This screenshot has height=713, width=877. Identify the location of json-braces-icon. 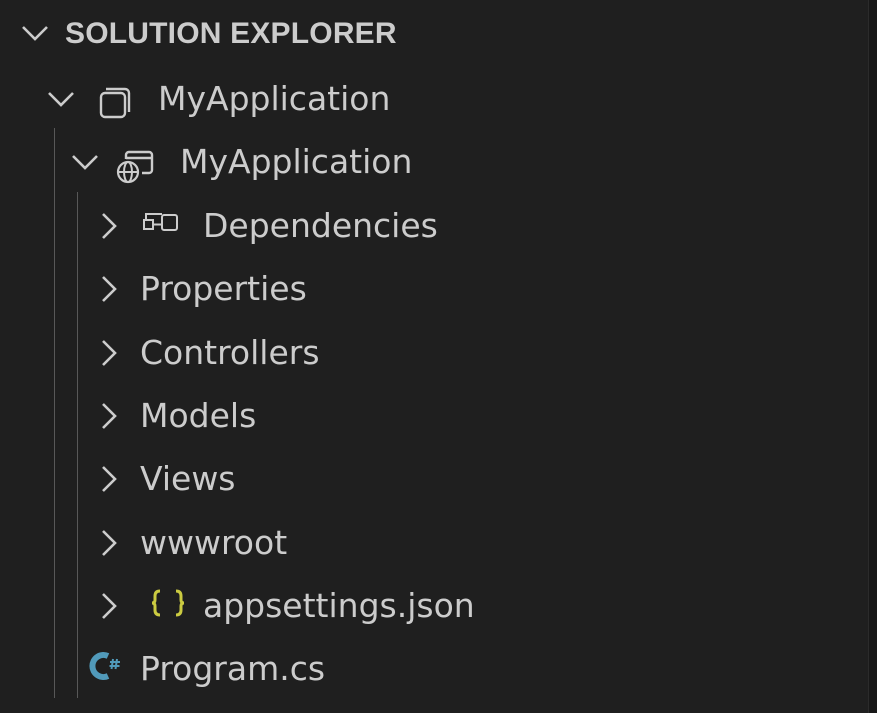
(168, 603).